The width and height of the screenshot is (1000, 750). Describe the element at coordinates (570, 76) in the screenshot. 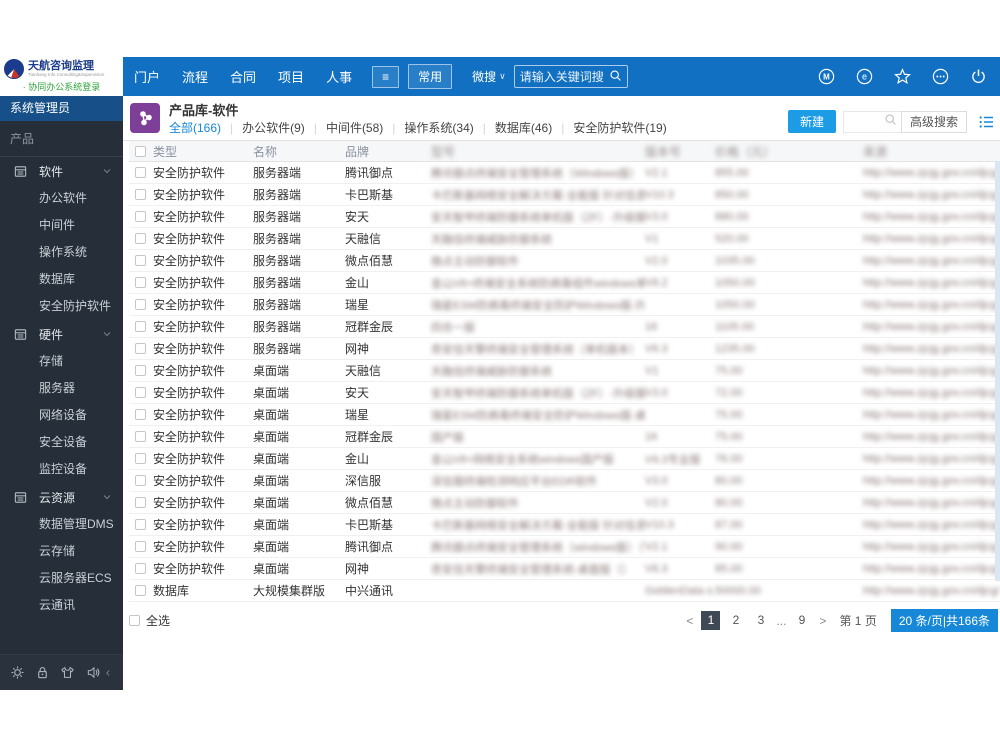

I see `global-search-input: 请输入关键词搜` at that location.